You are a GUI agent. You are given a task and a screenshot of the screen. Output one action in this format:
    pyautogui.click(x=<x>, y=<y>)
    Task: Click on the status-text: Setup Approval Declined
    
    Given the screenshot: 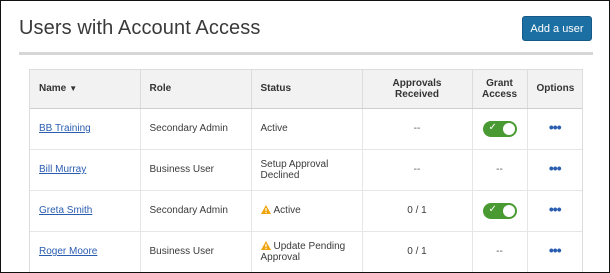 What is the action you would take?
    pyautogui.click(x=294, y=169)
    